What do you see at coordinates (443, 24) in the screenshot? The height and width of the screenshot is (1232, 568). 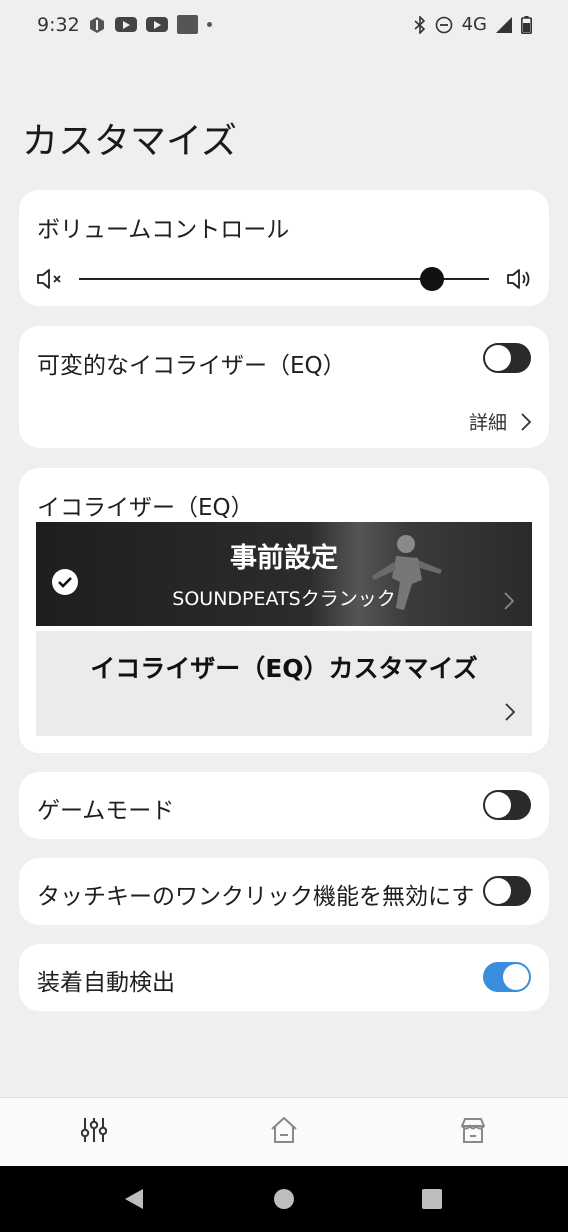 I see `do-not-disturb-icon` at bounding box center [443, 24].